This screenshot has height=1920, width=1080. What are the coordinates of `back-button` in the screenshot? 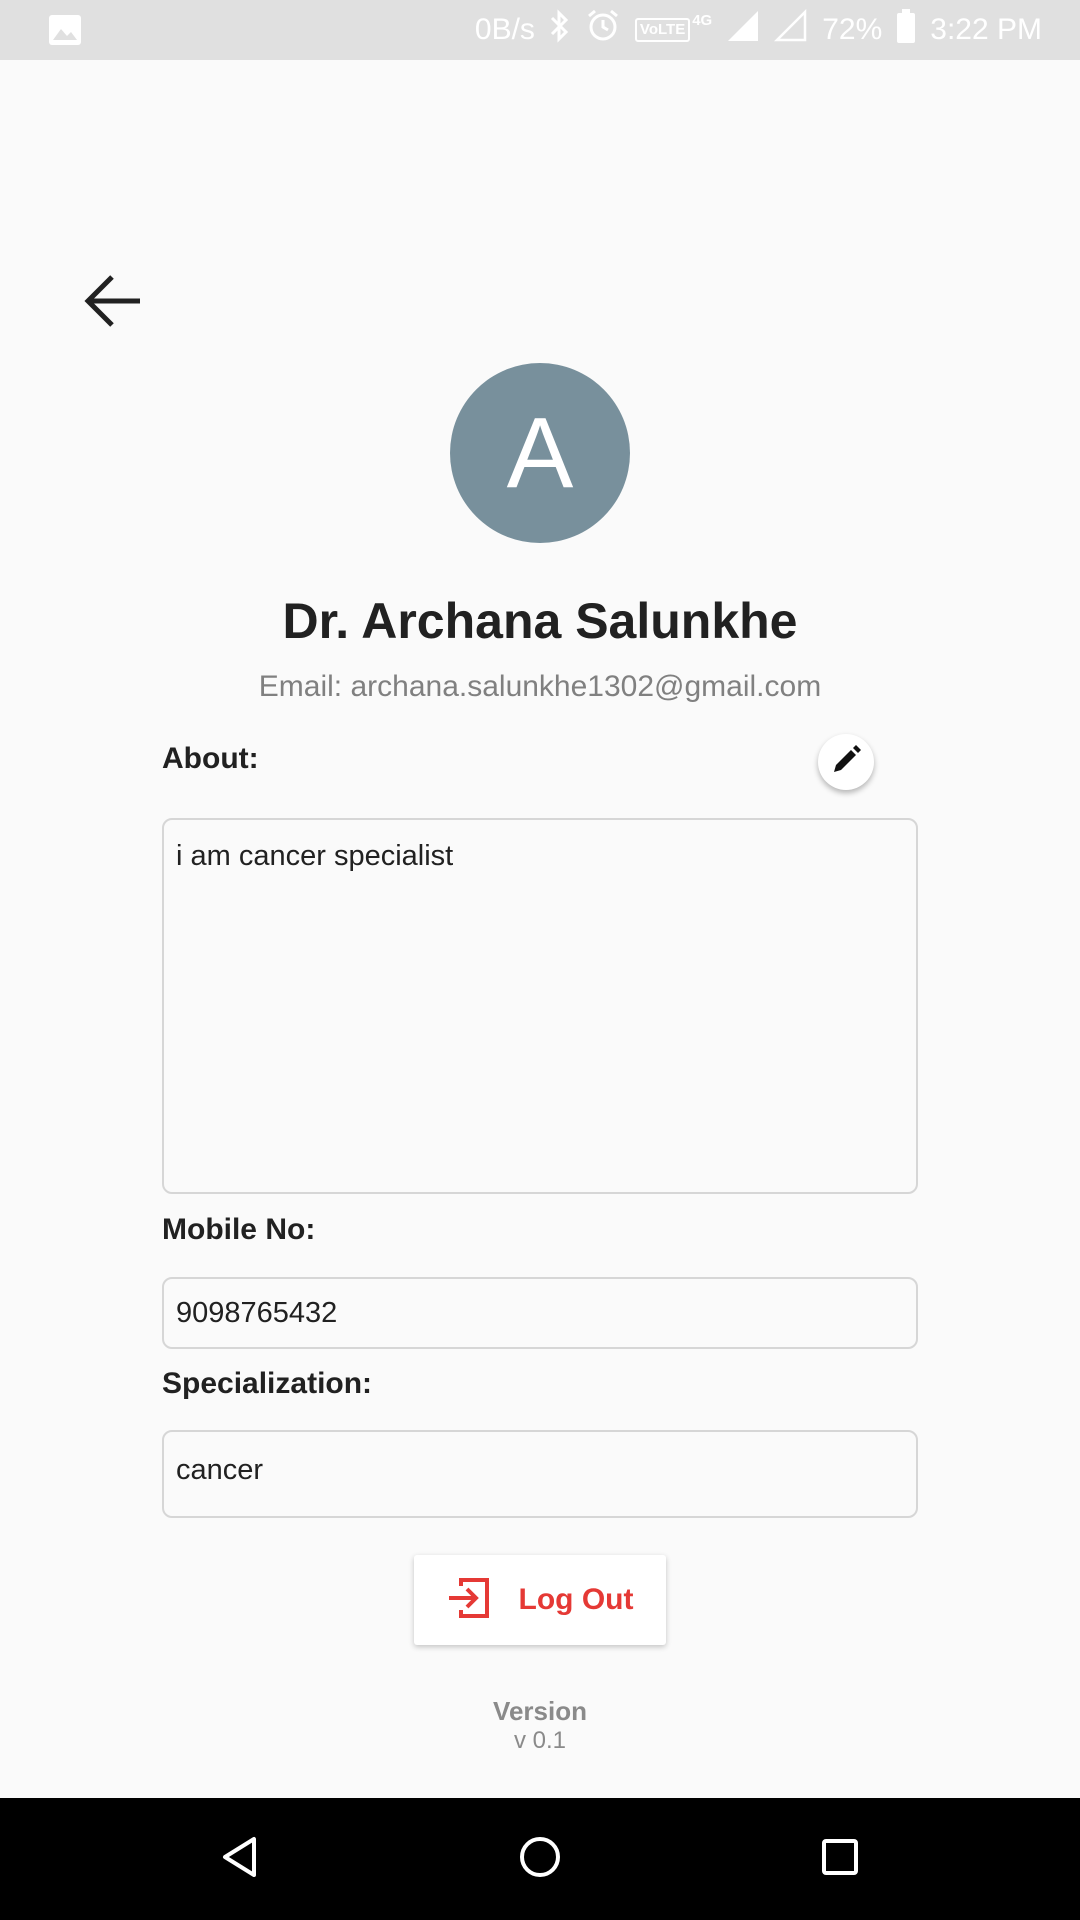 It's located at (113, 303).